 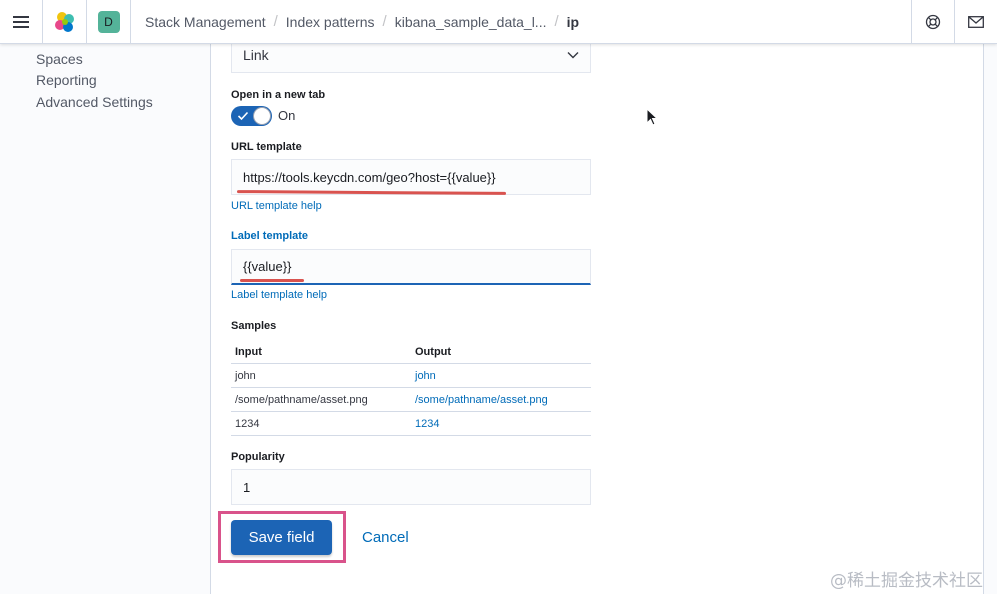 I want to click on home-logo, so click(x=65, y=22).